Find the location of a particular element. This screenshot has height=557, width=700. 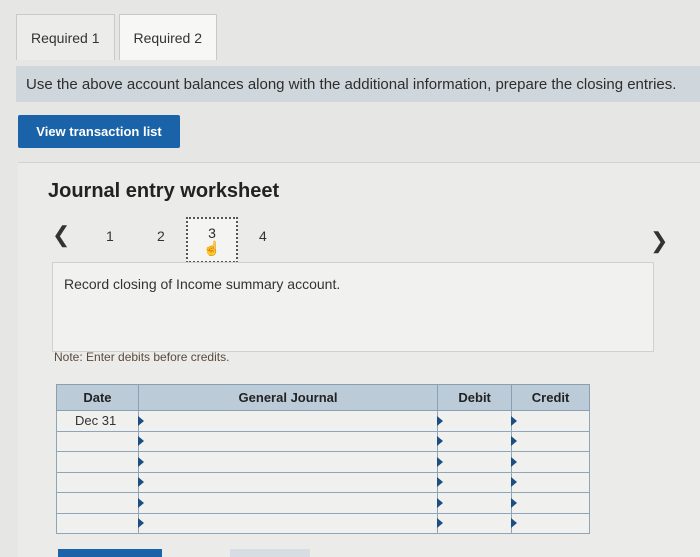

table-row: Dec 31 is located at coordinates (323, 421).